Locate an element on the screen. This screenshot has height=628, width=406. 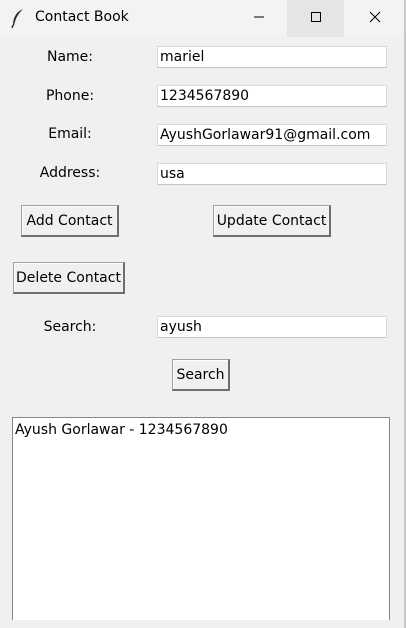
feather-icon is located at coordinates (18, 18).